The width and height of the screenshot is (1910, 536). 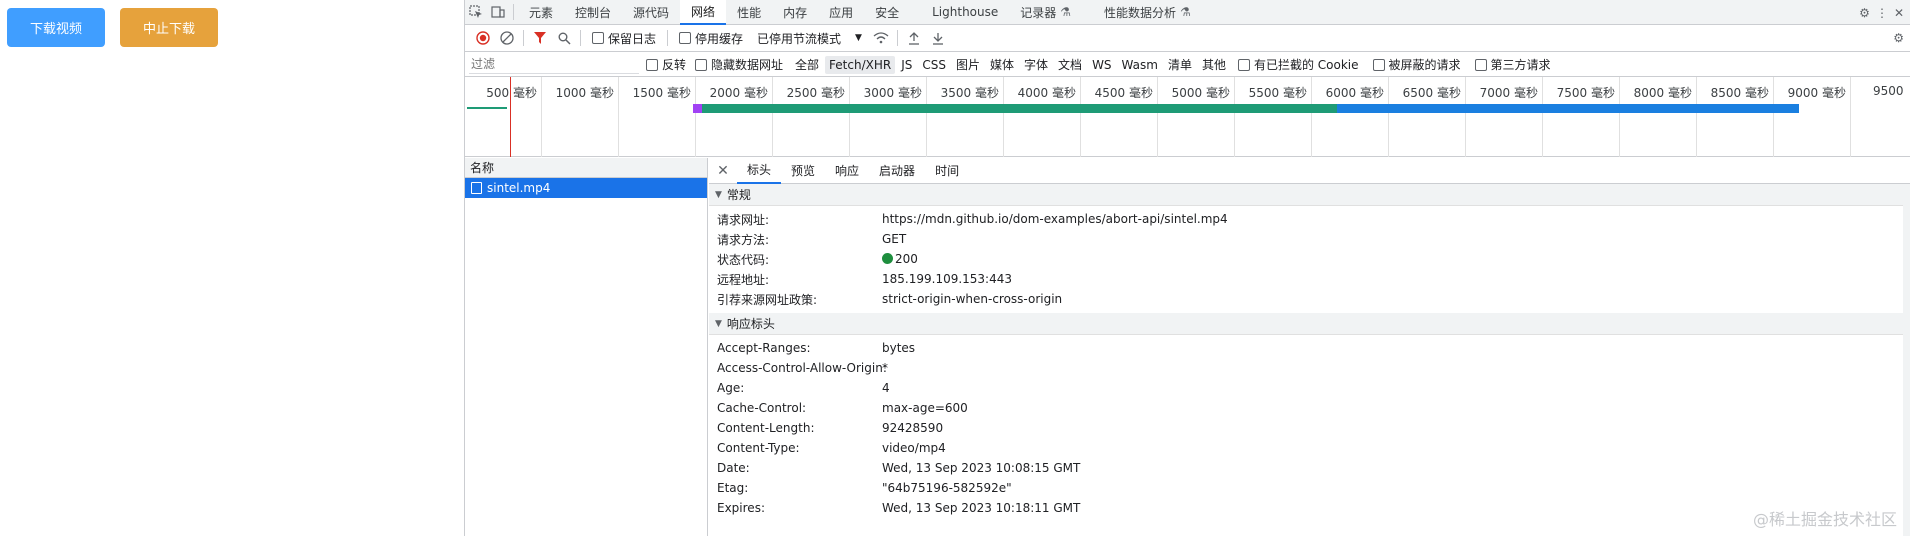 What do you see at coordinates (564, 38) in the screenshot?
I see `search-icon` at bounding box center [564, 38].